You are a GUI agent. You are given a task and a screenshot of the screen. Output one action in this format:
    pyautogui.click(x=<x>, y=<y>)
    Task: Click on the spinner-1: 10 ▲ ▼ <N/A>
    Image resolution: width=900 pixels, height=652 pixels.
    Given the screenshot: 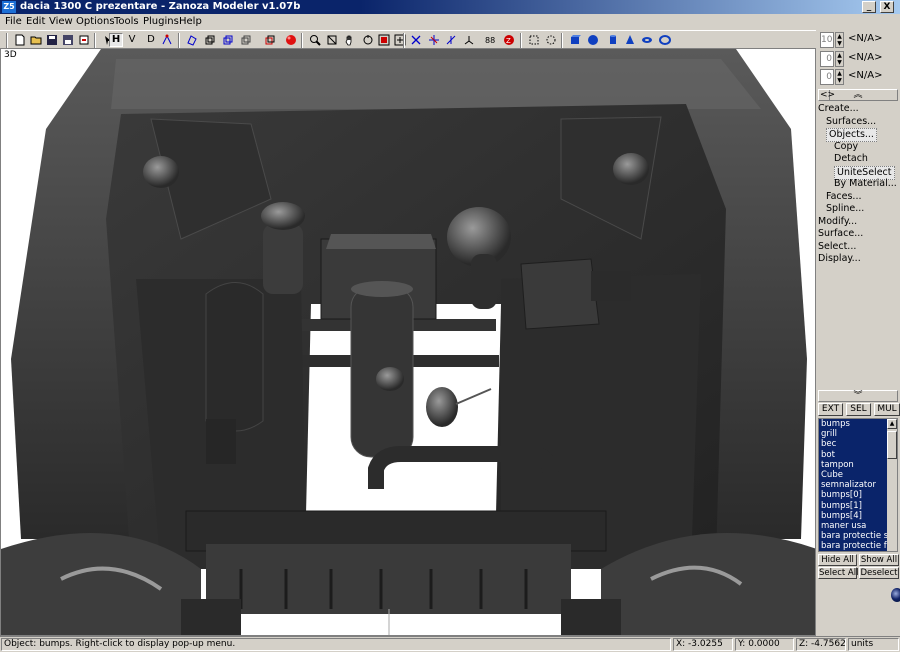 What is the action you would take?
    pyautogui.click(x=859, y=40)
    